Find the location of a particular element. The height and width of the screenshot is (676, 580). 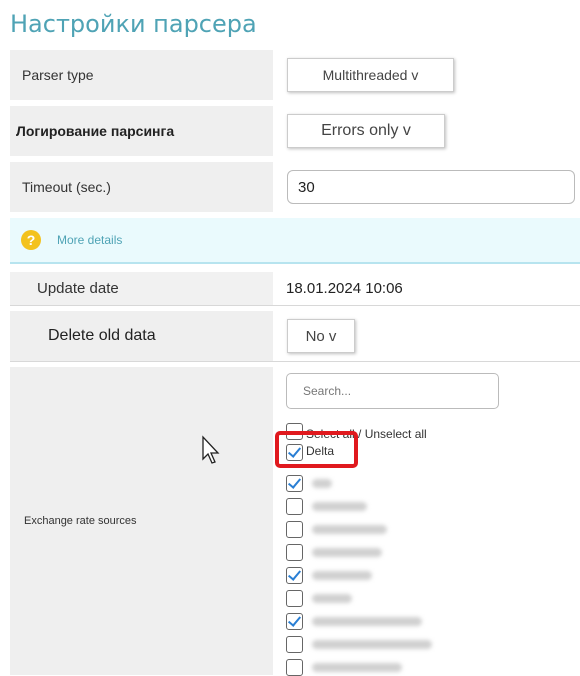

row-parser-type: Parser type Multithreaded v is located at coordinates (295, 75).